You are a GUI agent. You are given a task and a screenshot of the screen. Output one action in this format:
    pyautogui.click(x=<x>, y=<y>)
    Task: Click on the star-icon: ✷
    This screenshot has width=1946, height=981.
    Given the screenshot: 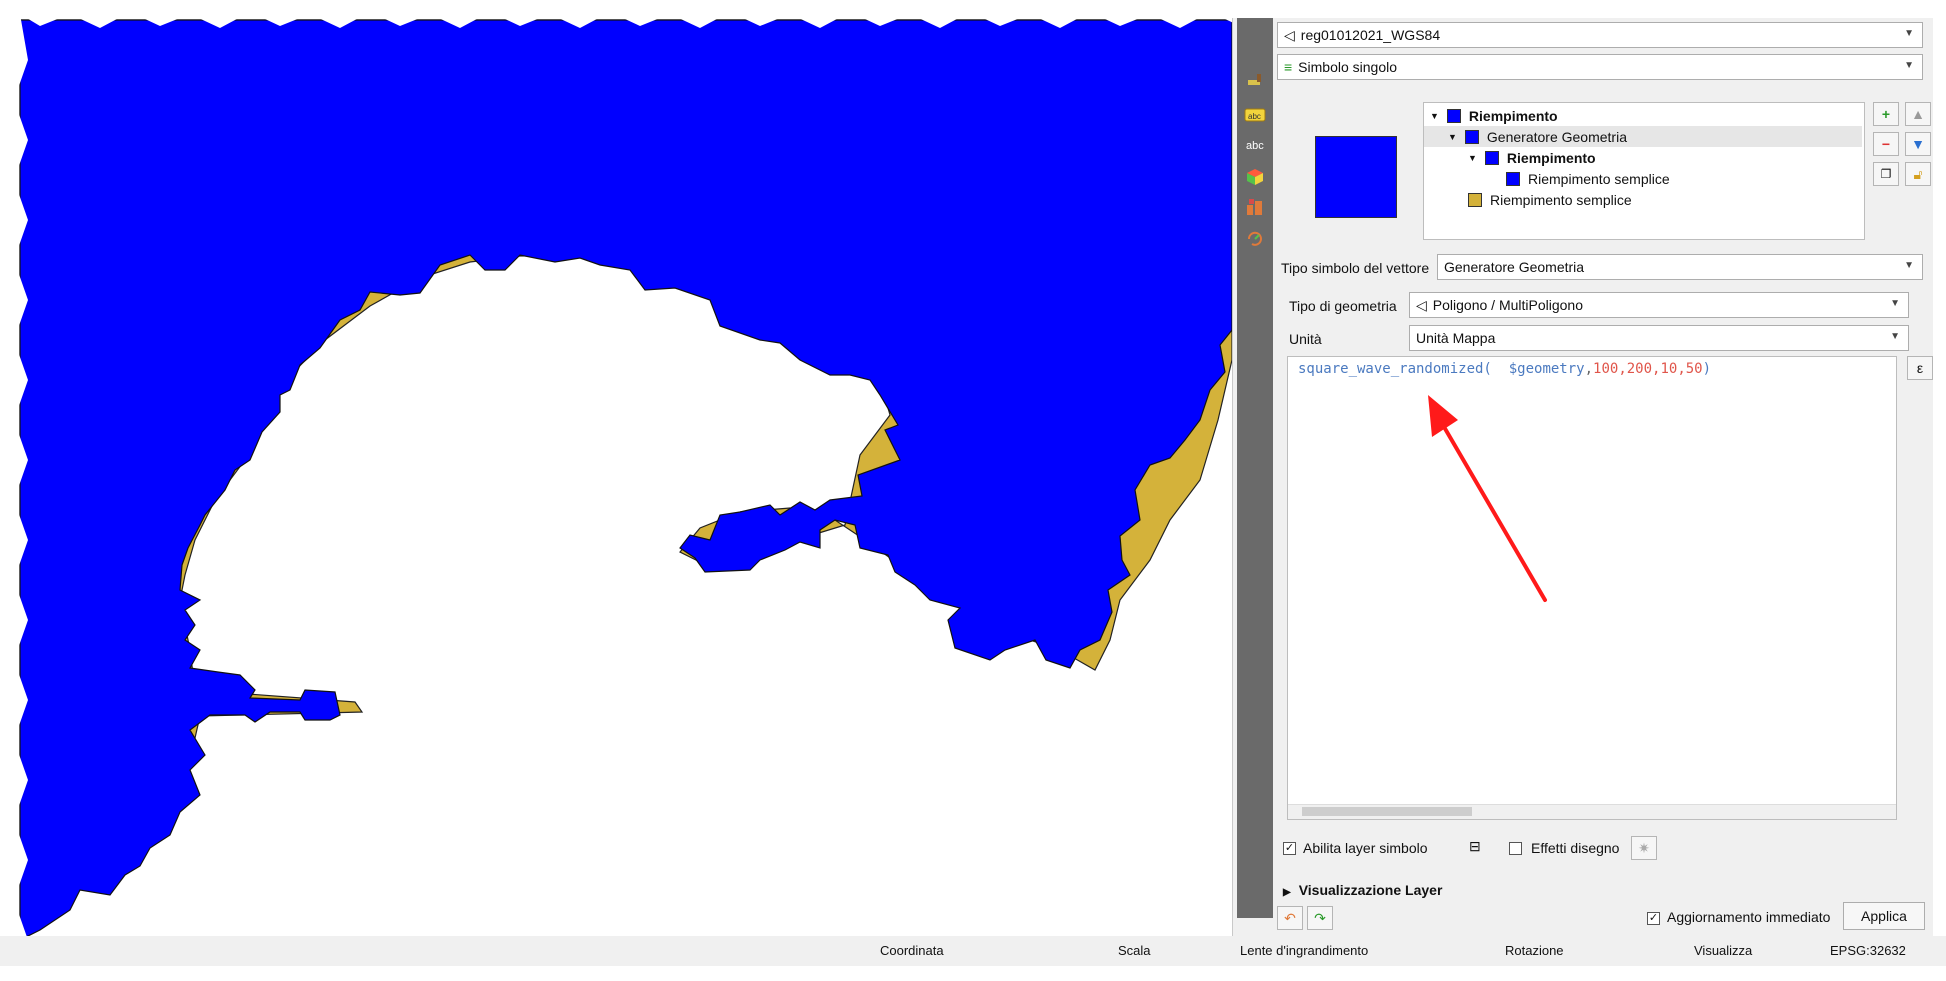 What is the action you would take?
    pyautogui.click(x=1644, y=847)
    